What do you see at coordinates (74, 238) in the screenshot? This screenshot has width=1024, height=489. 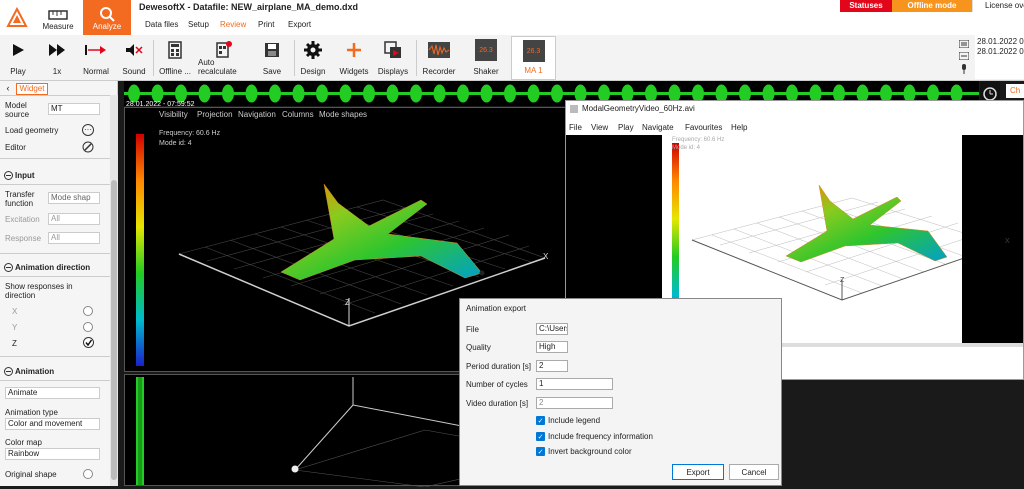 I see `response-select: All` at bounding box center [74, 238].